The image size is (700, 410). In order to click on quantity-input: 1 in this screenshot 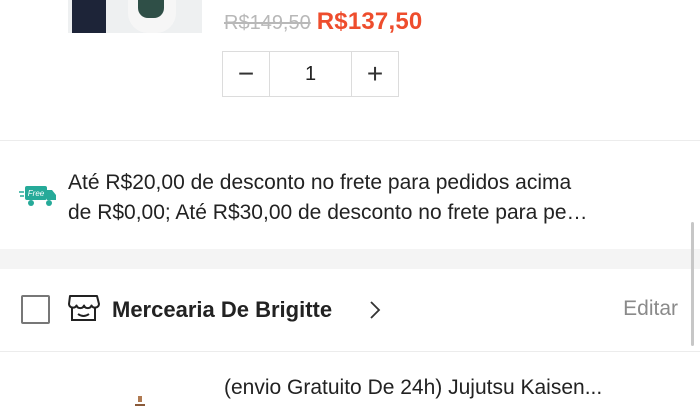, I will do `click(310, 74)`.